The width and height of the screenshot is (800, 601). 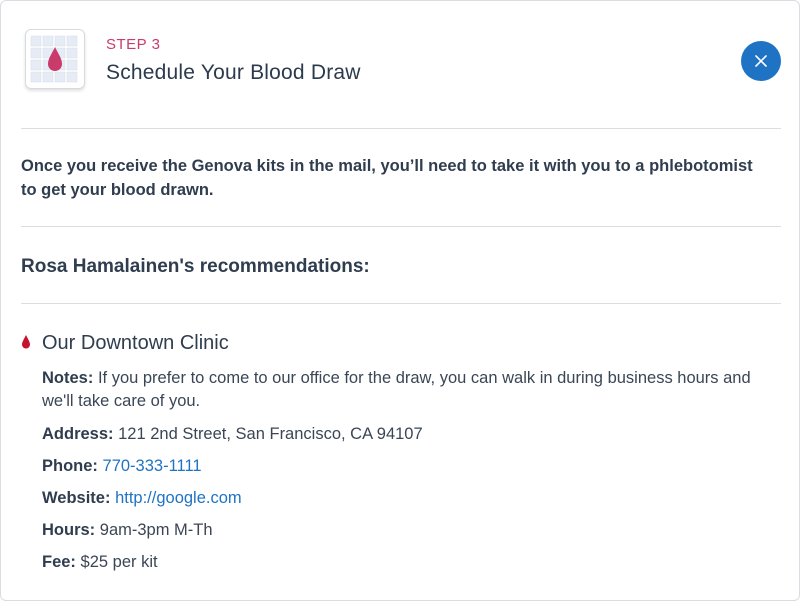 What do you see at coordinates (156, 530) in the screenshot?
I see `hours-value: 9am-3pm M-Th` at bounding box center [156, 530].